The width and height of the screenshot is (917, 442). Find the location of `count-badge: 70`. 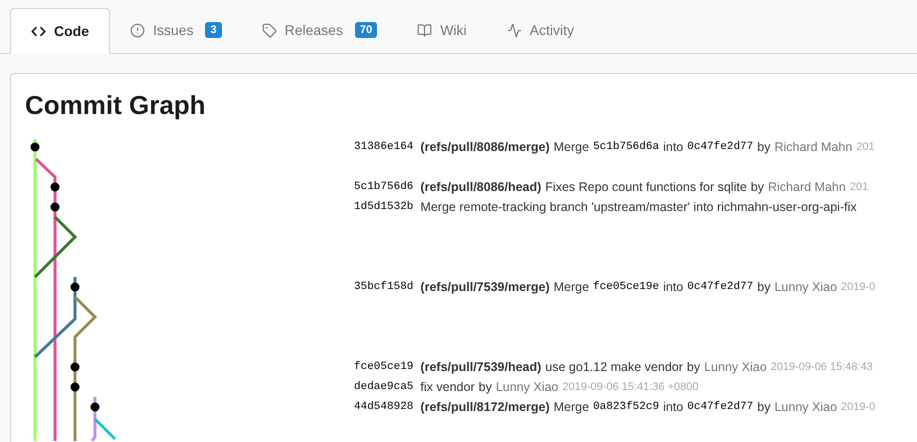

count-badge: 70 is located at coordinates (366, 30).